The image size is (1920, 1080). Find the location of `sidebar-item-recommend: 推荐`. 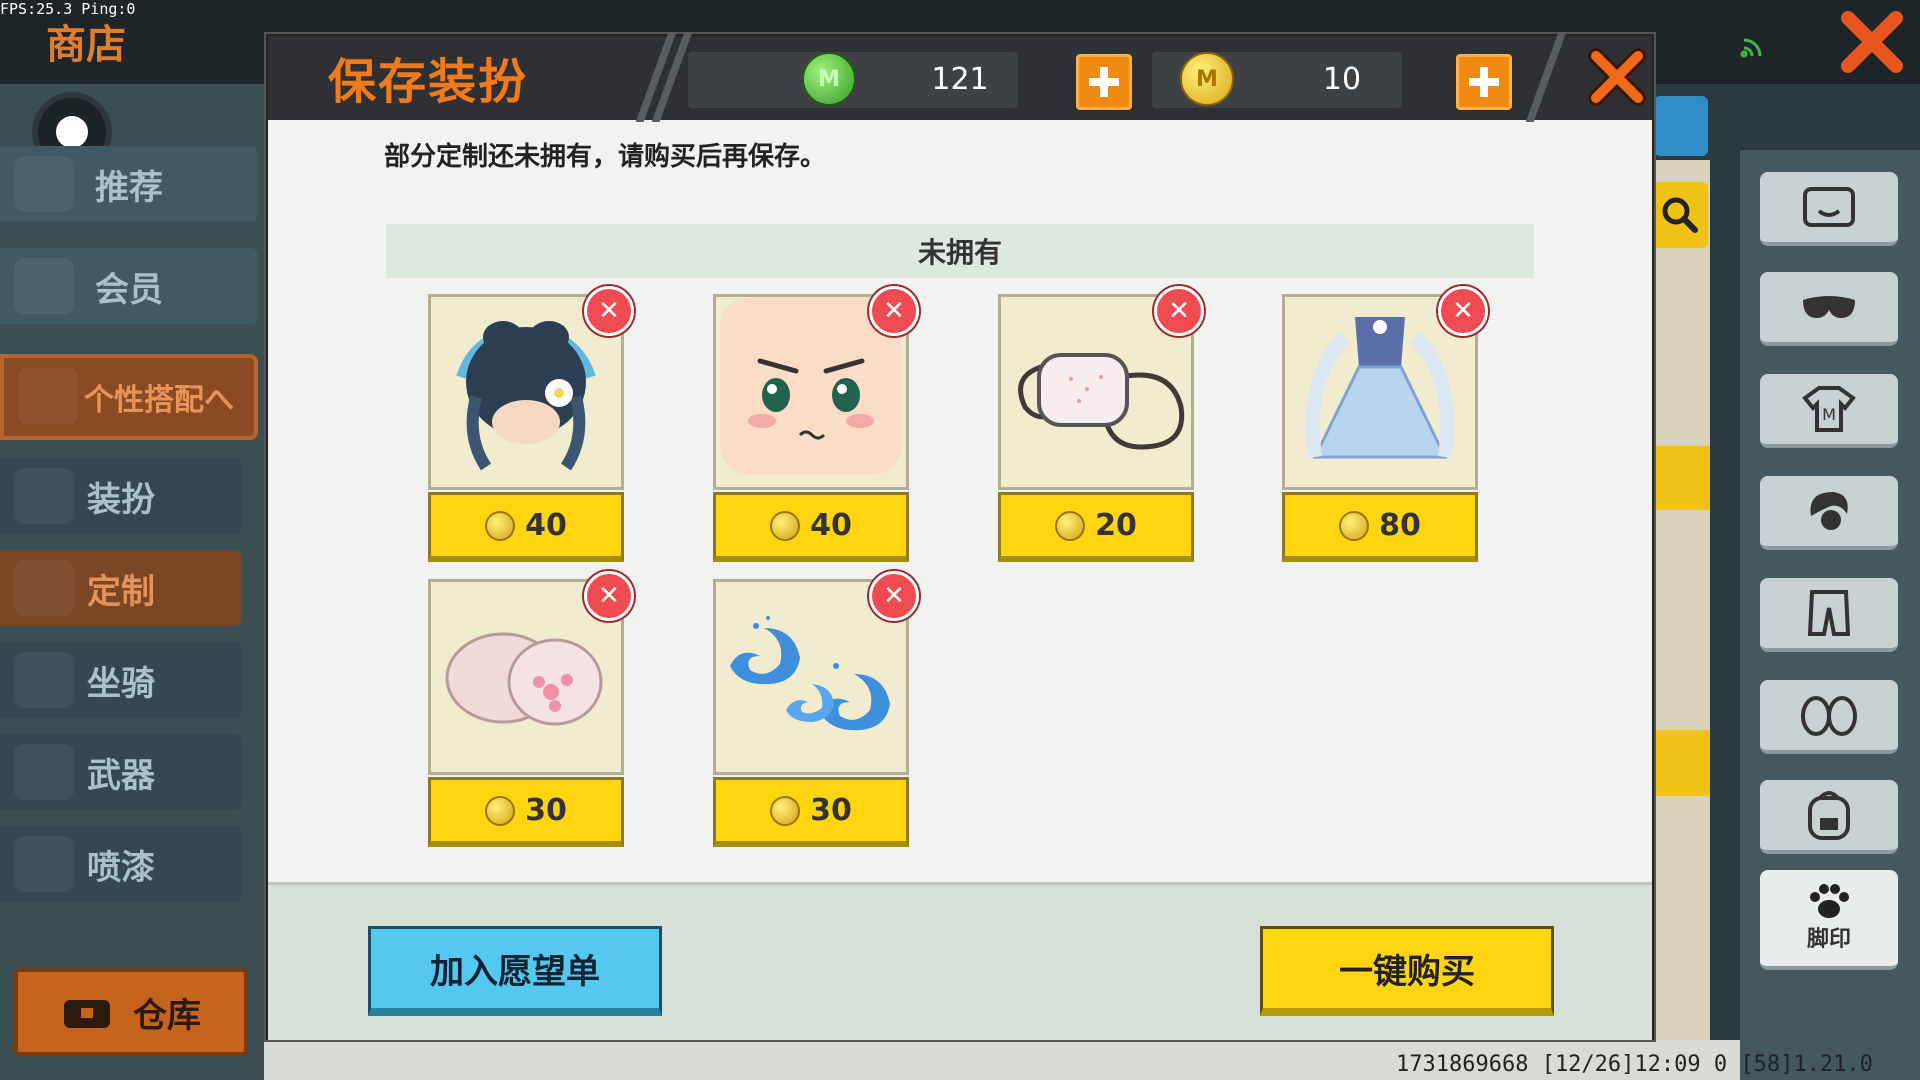

sidebar-item-recommend: 推荐 is located at coordinates (129, 184).